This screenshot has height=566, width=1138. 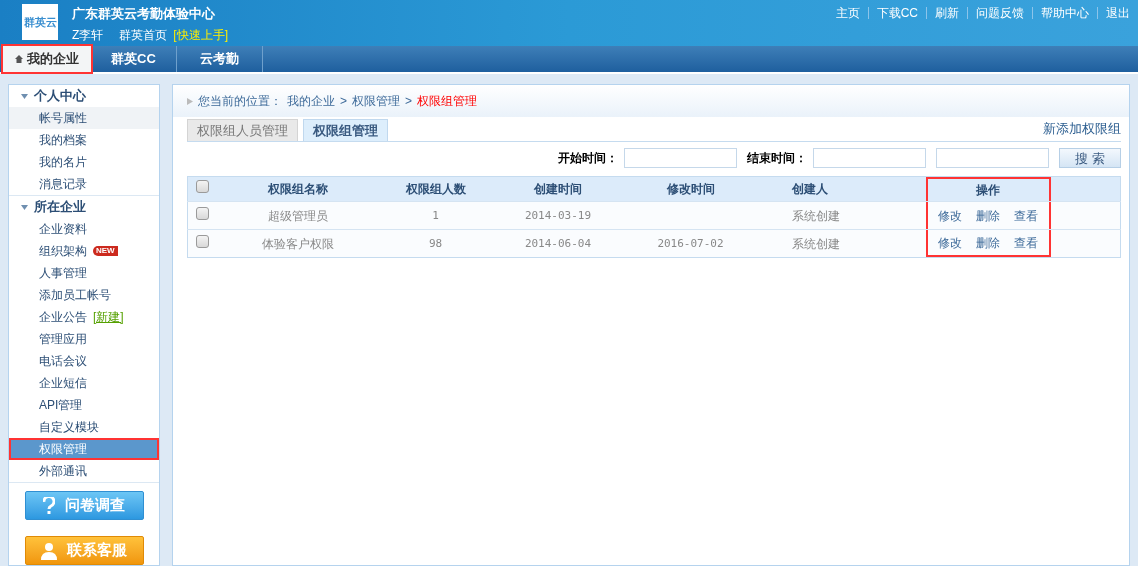 I want to click on column-header: 修改时间, so click(x=690, y=189).